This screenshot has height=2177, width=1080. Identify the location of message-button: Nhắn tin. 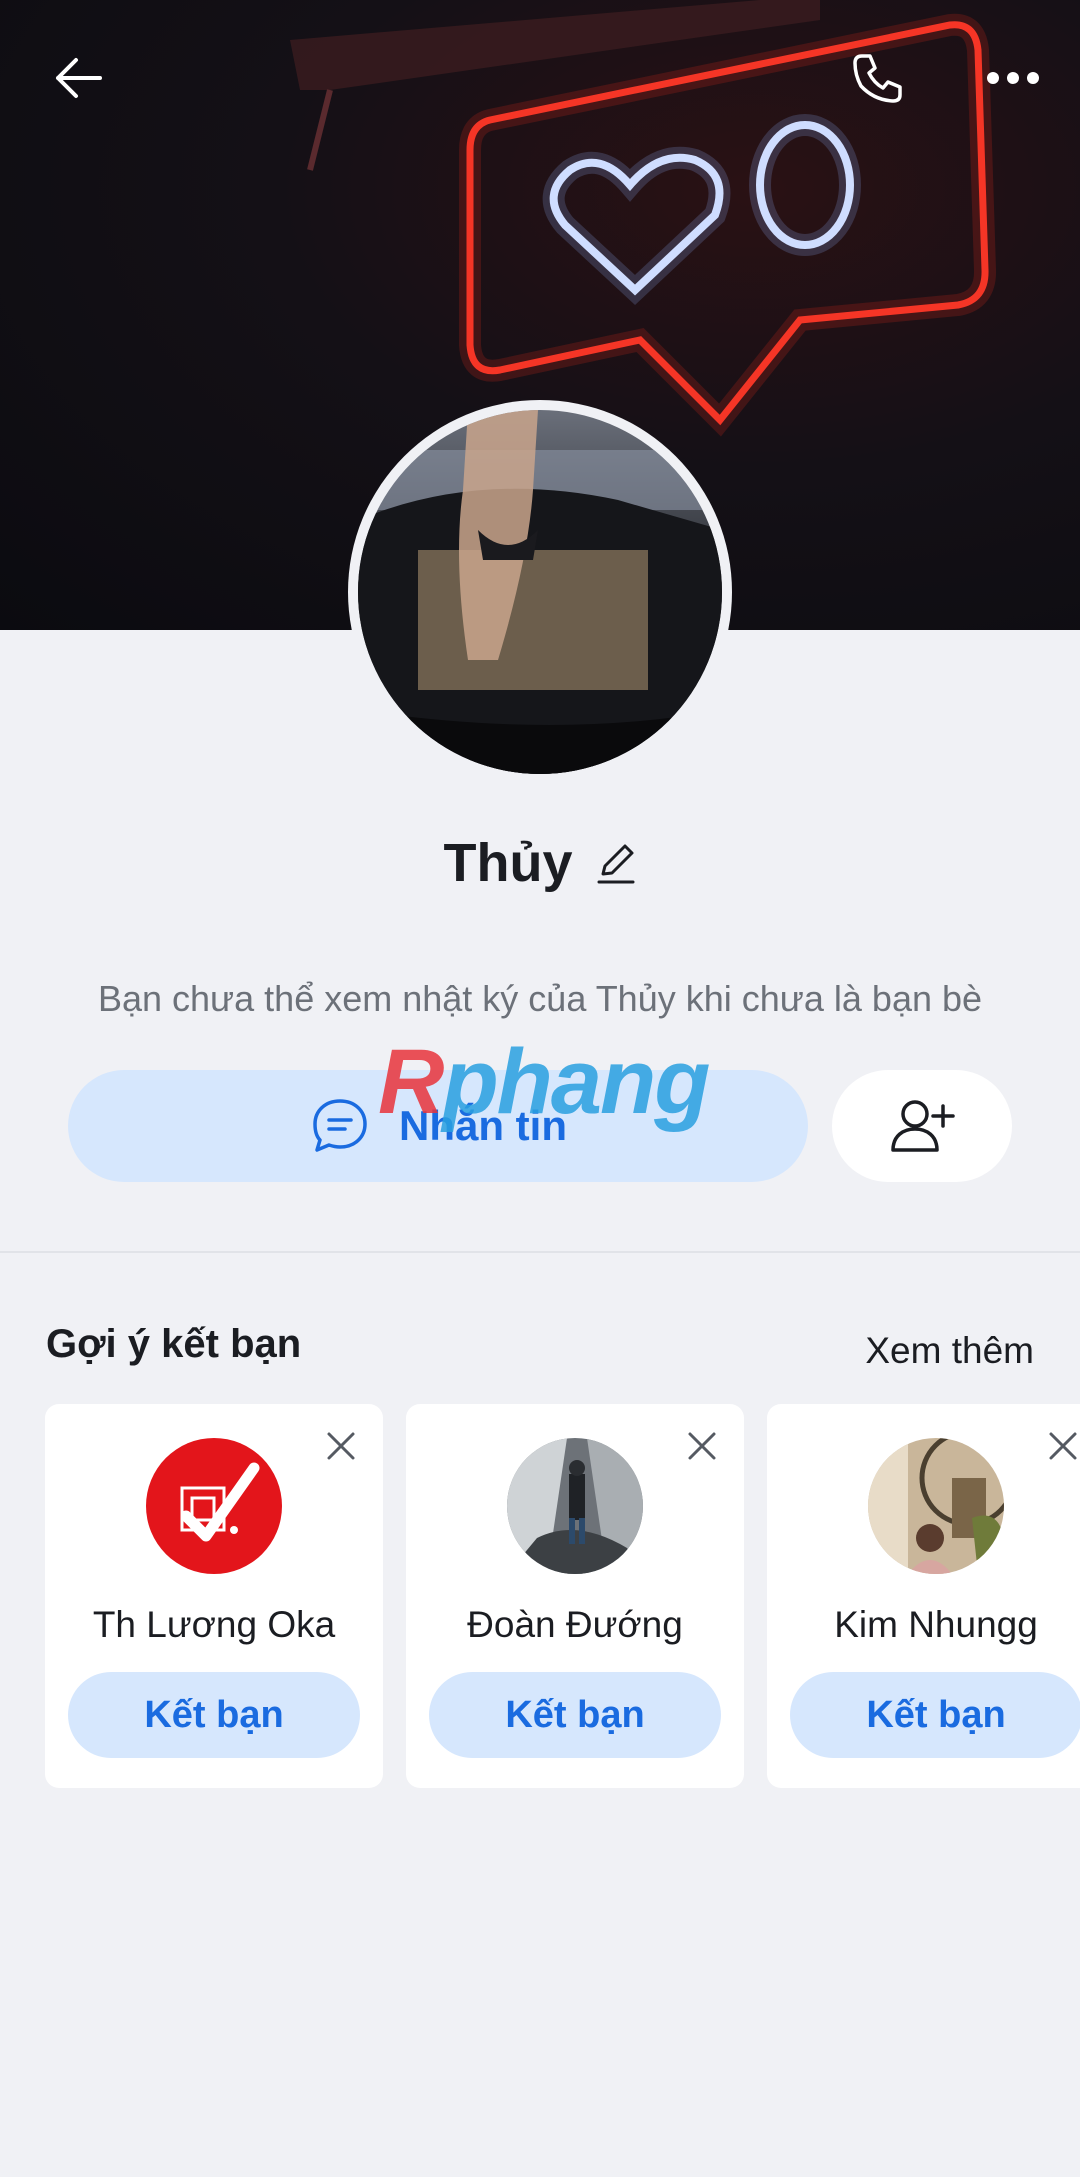
(438, 1126).